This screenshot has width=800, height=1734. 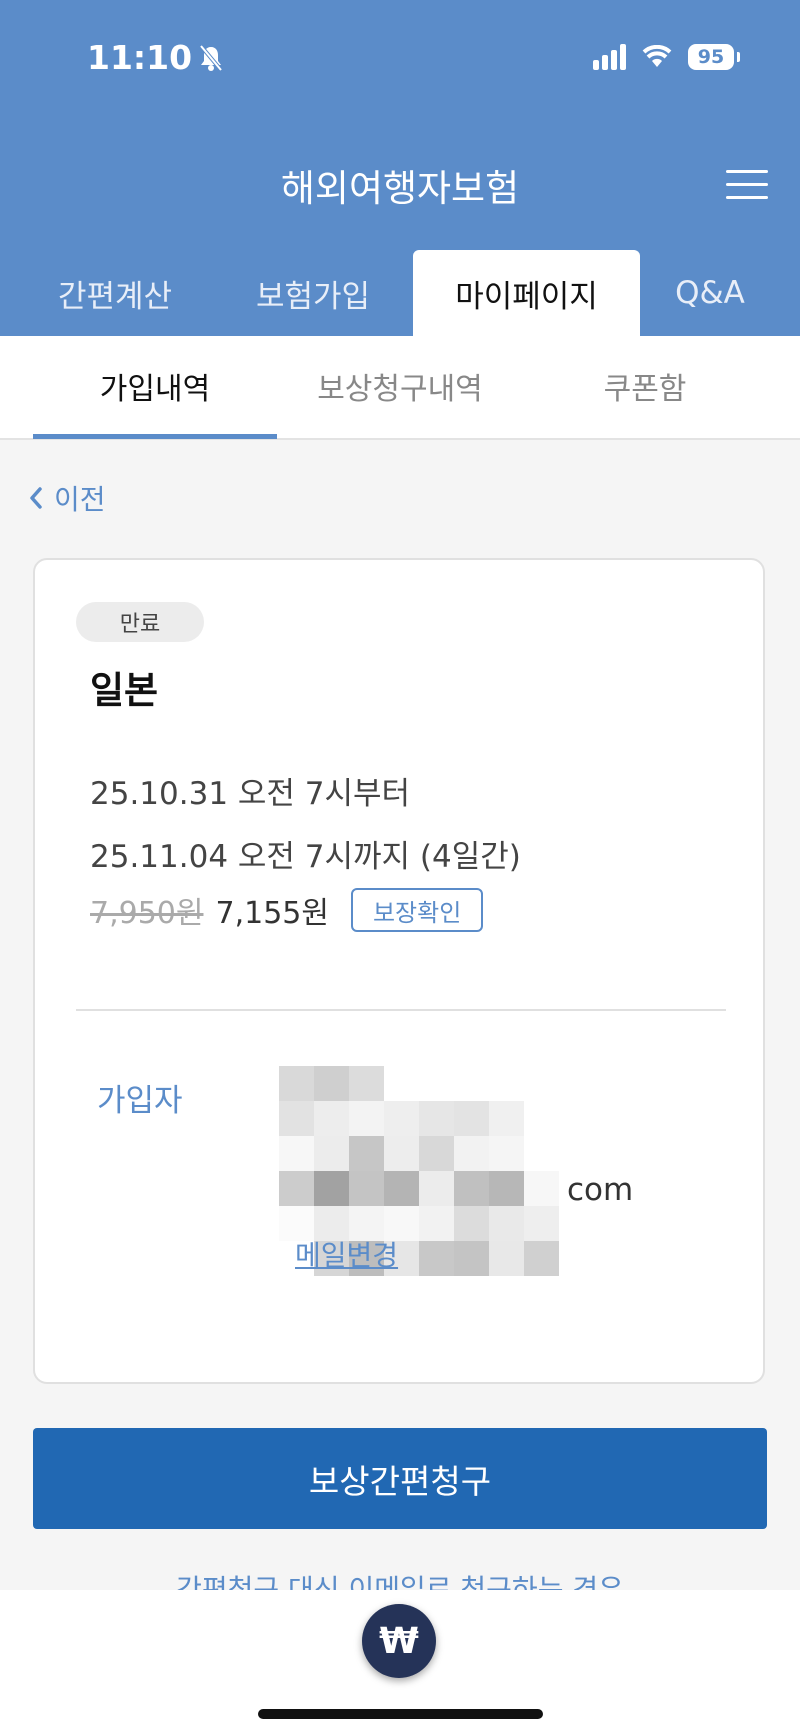 What do you see at coordinates (140, 622) in the screenshot?
I see `status-badge: 만료` at bounding box center [140, 622].